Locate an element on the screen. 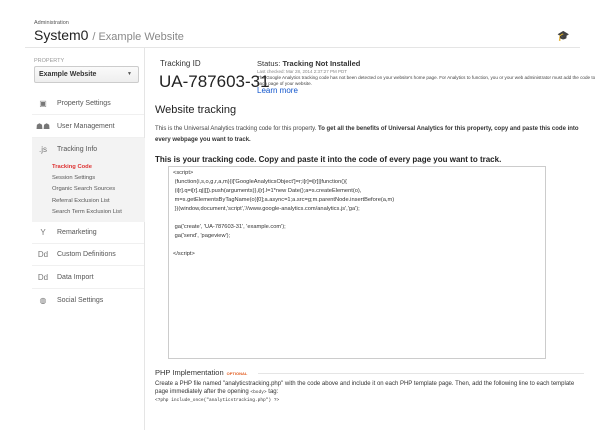 The height and width of the screenshot is (430, 600). sidebar-item-custom-definitions: Dd Custom Definitions is located at coordinates (88, 255).